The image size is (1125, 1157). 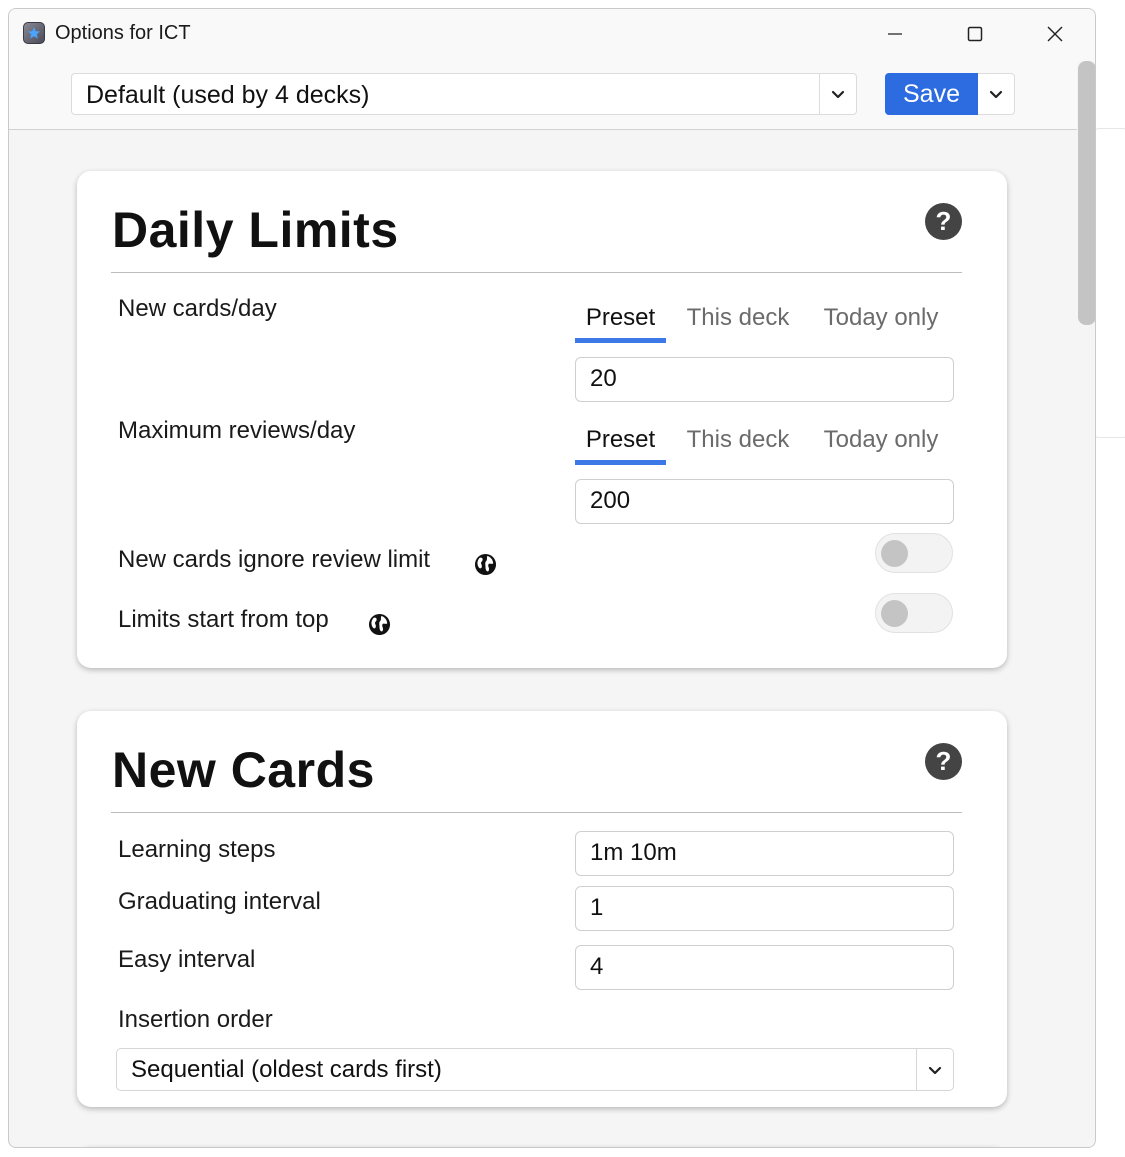 What do you see at coordinates (931, 94) in the screenshot?
I see `save-button: Save` at bounding box center [931, 94].